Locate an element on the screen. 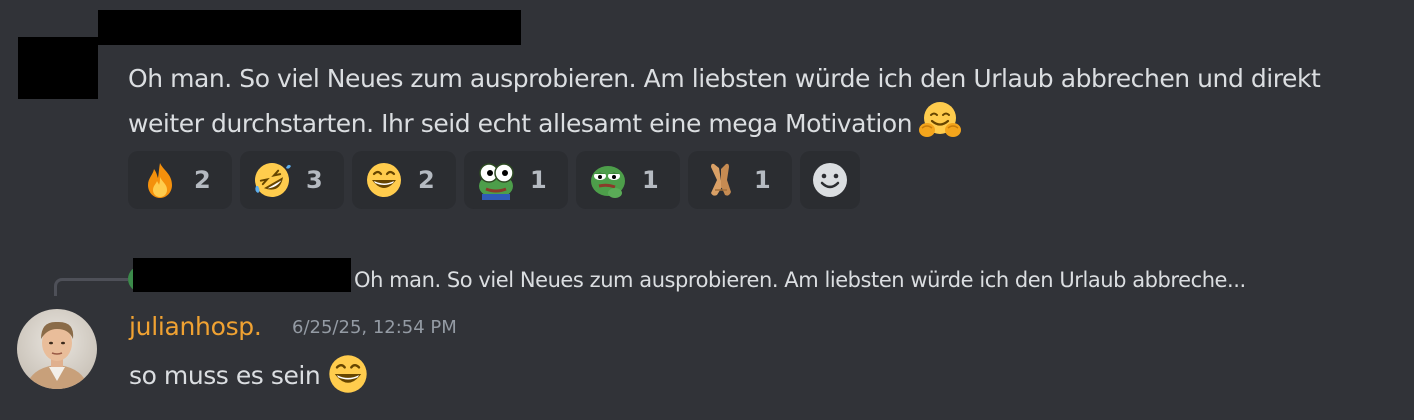 The image size is (1414, 420). reactions-bar: 2 3 2 1 1 1 is located at coordinates (494, 180).